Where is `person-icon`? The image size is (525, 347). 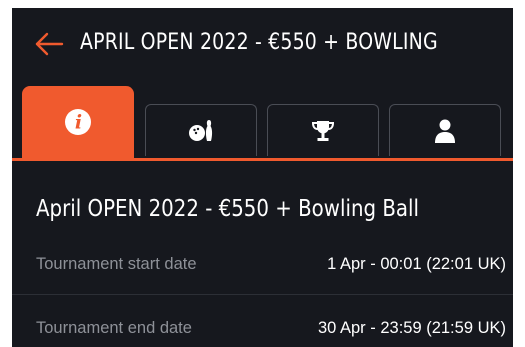
person-icon is located at coordinates (445, 131).